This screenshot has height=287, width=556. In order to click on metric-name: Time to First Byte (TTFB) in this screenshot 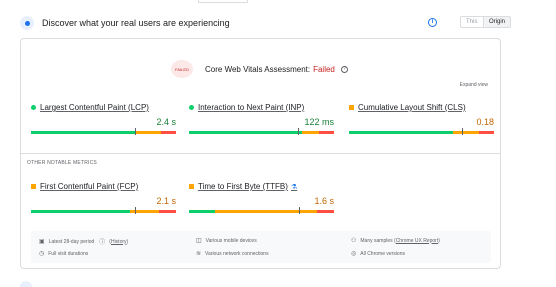, I will do `click(243, 186)`.